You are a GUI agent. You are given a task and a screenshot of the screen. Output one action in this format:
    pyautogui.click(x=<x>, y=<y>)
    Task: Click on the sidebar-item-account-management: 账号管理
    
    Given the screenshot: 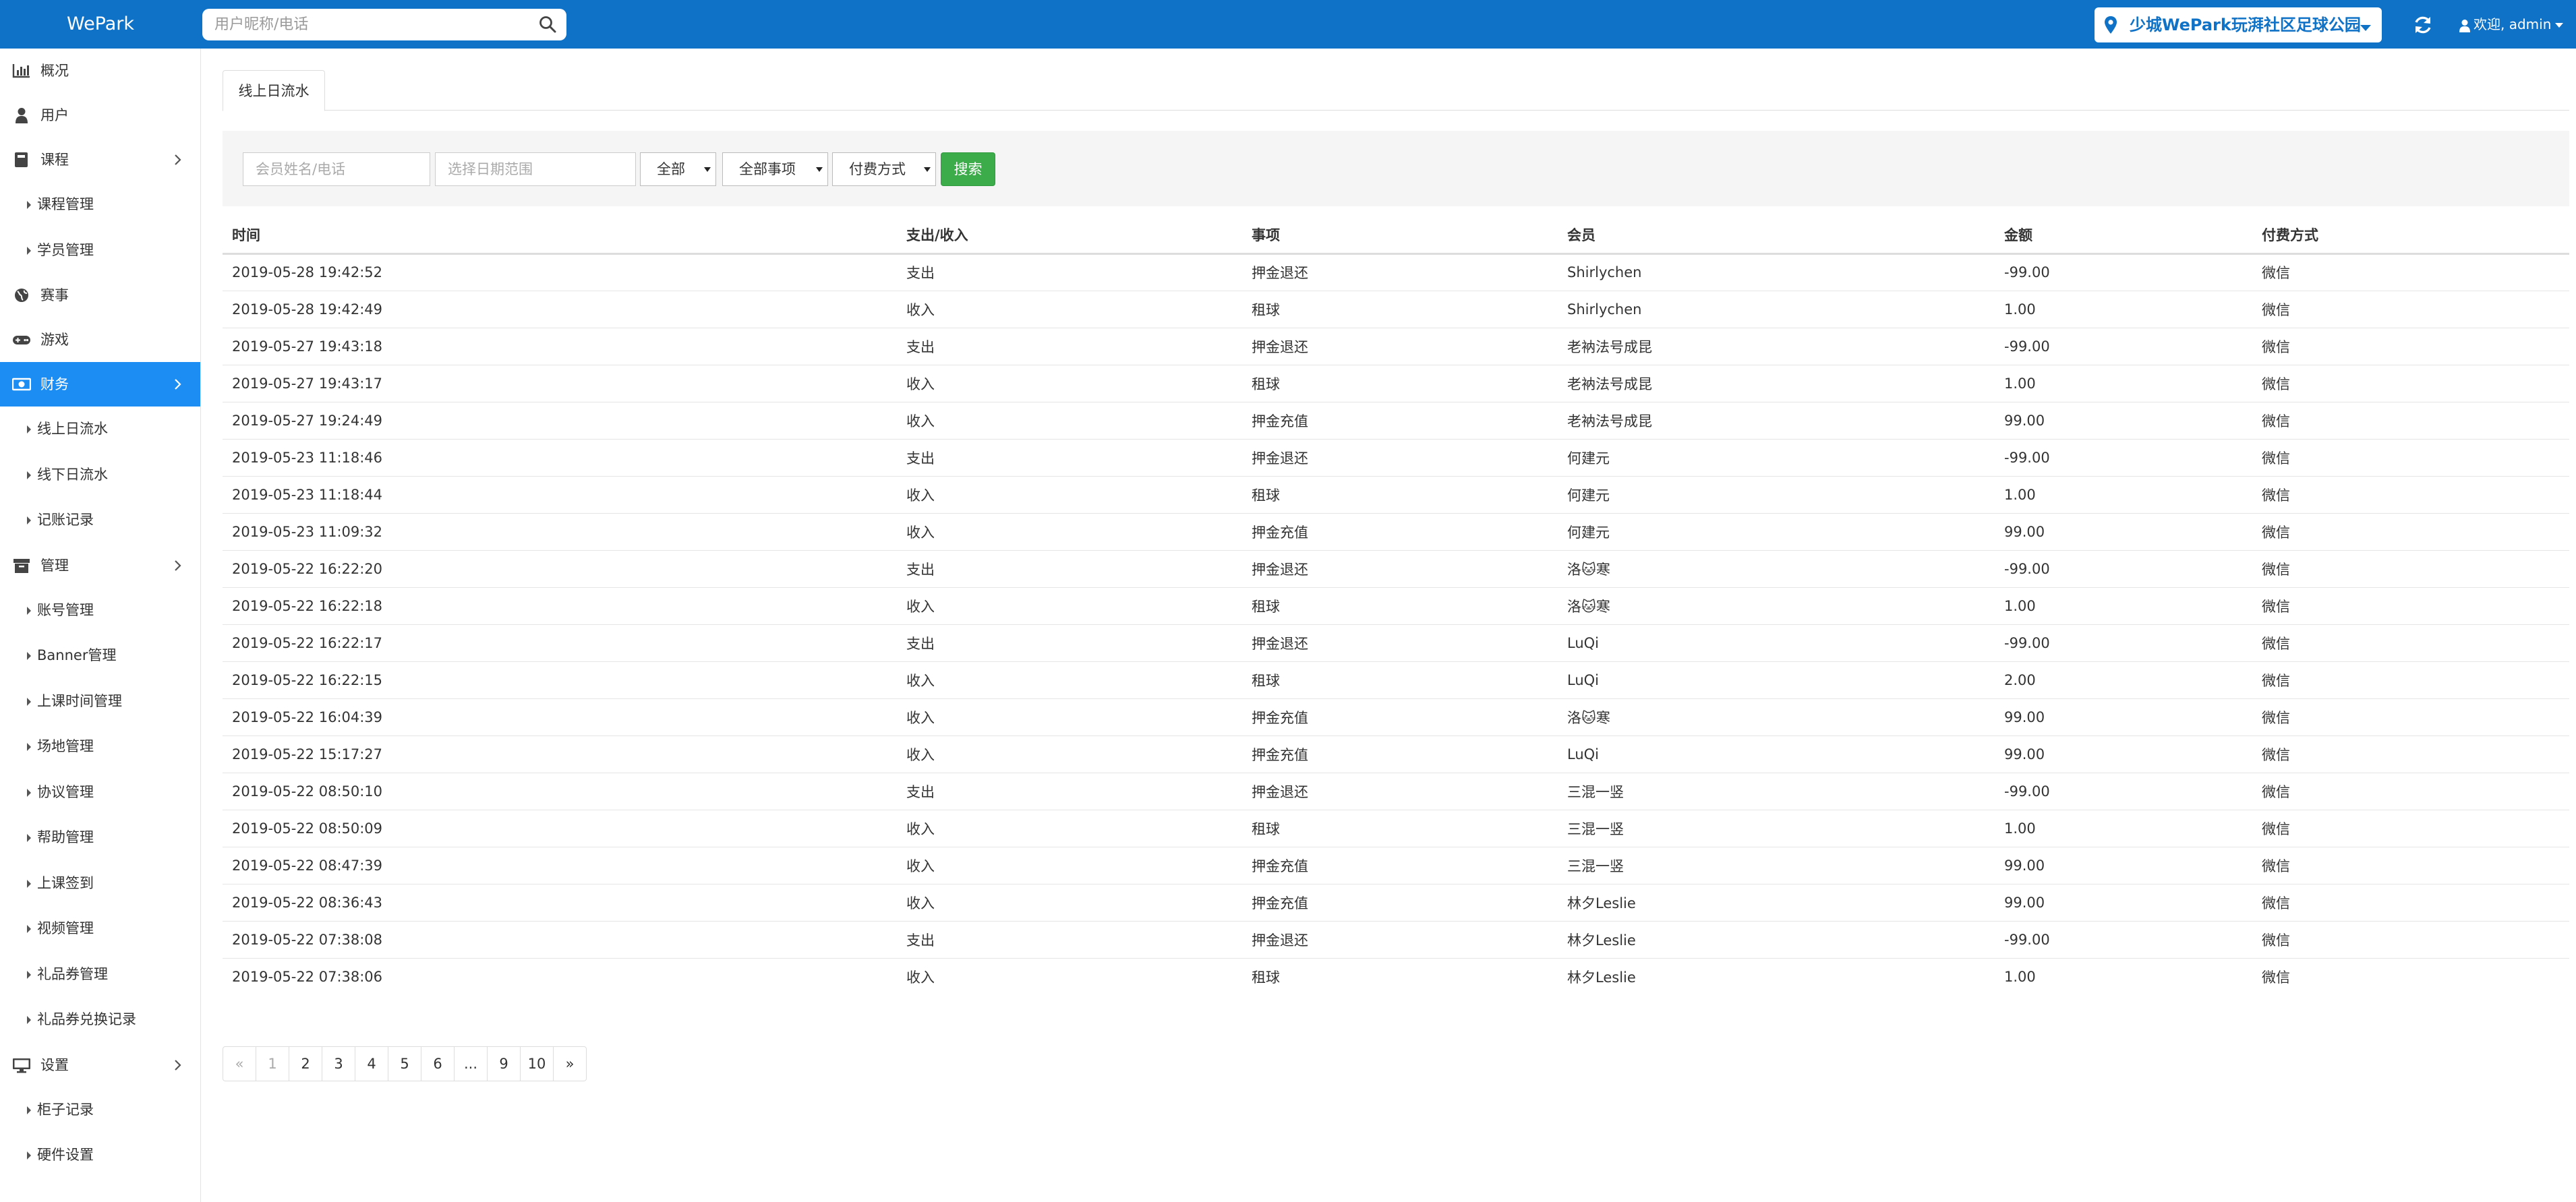 What is the action you would take?
    pyautogui.click(x=100, y=611)
    